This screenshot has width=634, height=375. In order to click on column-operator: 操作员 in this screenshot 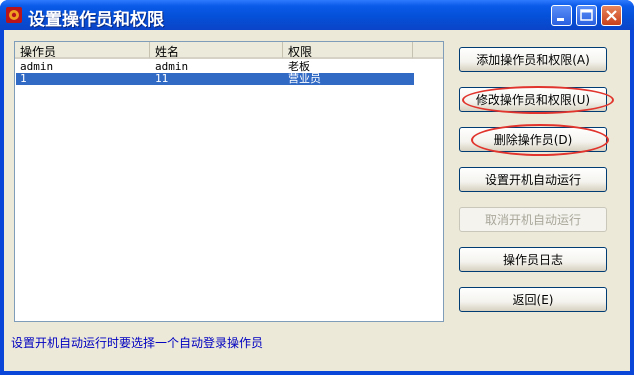, I will do `click(82, 50)`.